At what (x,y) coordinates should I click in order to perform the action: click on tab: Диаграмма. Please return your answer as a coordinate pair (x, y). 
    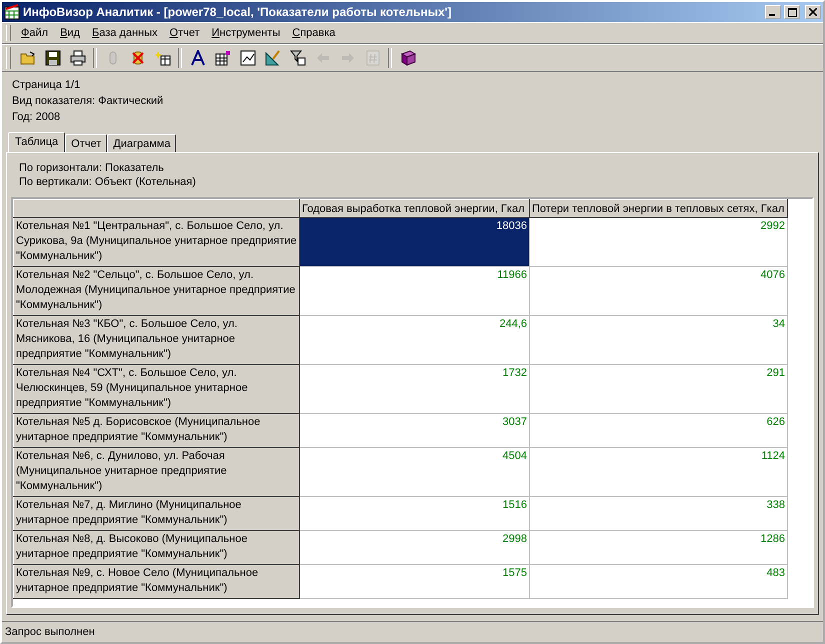
    Looking at the image, I should click on (141, 143).